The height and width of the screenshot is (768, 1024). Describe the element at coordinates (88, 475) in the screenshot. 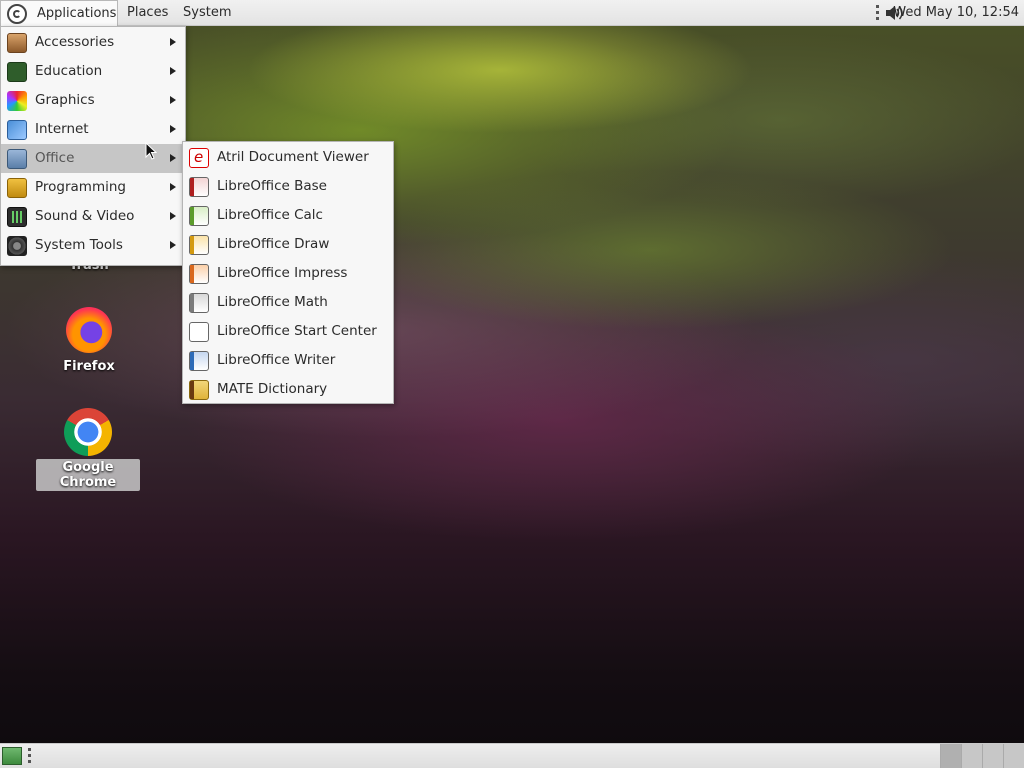

I see `desktop-icon-label: Google Chrome` at that location.